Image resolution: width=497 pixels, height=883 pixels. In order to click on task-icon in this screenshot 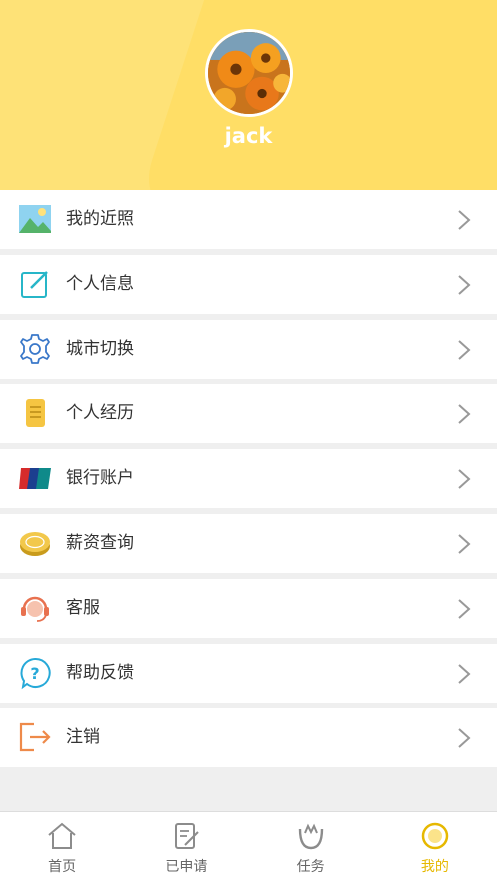, I will do `click(311, 836)`.